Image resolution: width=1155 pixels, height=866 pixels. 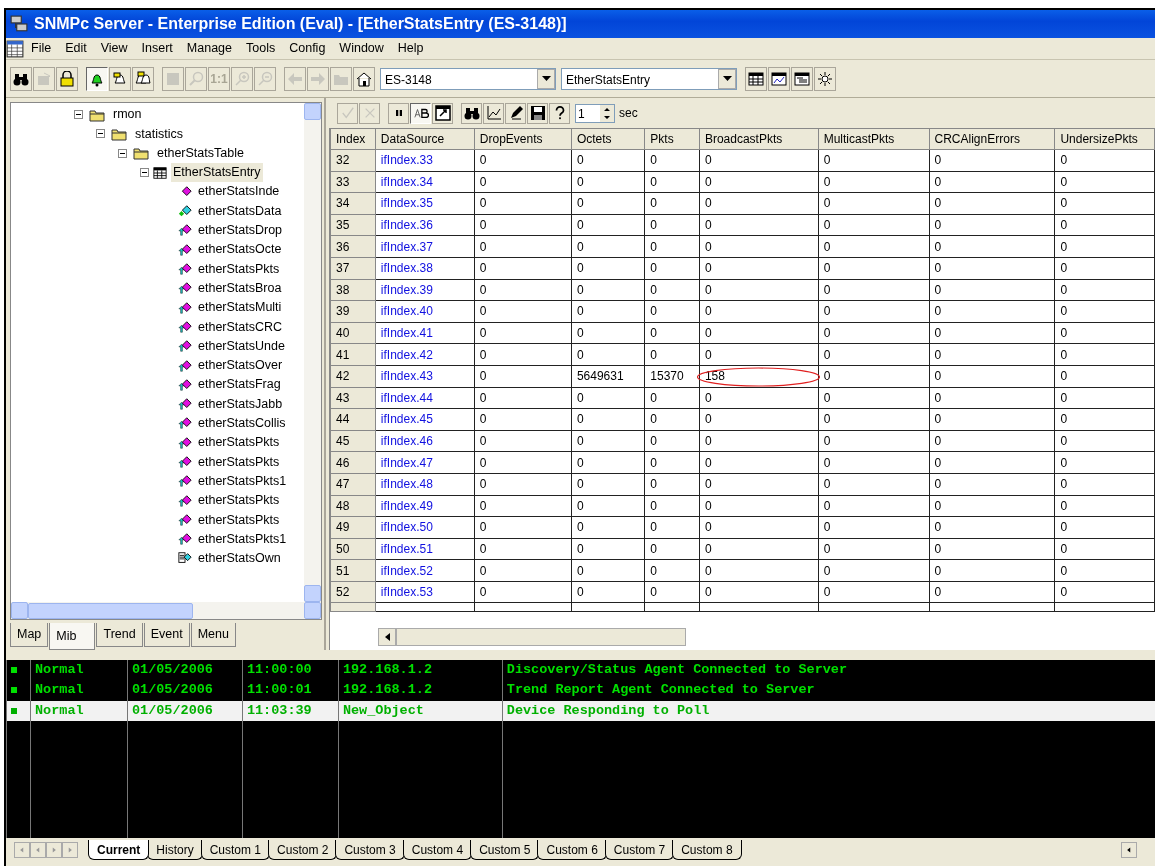 What do you see at coordinates (425, 203) in the screenshot?
I see `data-source-link: ifIndex.35` at bounding box center [425, 203].